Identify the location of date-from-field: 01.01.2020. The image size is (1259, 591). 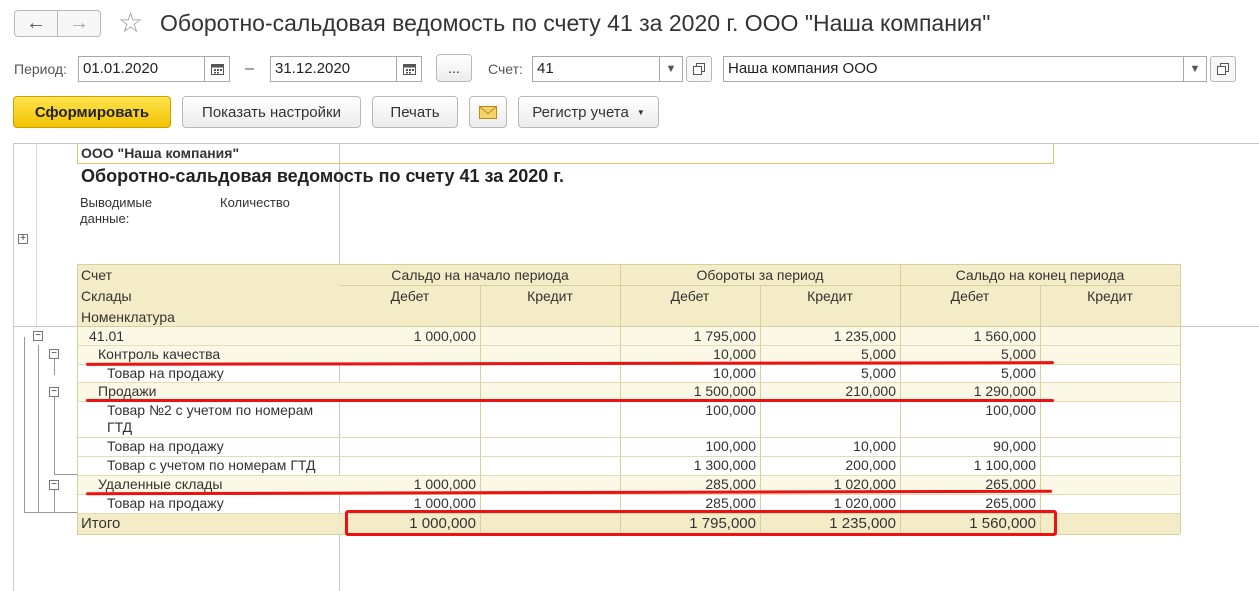
(141, 69).